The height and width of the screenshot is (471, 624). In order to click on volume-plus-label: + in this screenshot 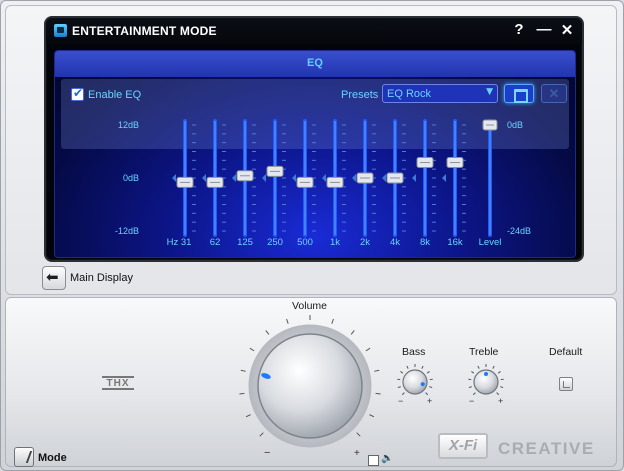, I will do `click(357, 453)`.